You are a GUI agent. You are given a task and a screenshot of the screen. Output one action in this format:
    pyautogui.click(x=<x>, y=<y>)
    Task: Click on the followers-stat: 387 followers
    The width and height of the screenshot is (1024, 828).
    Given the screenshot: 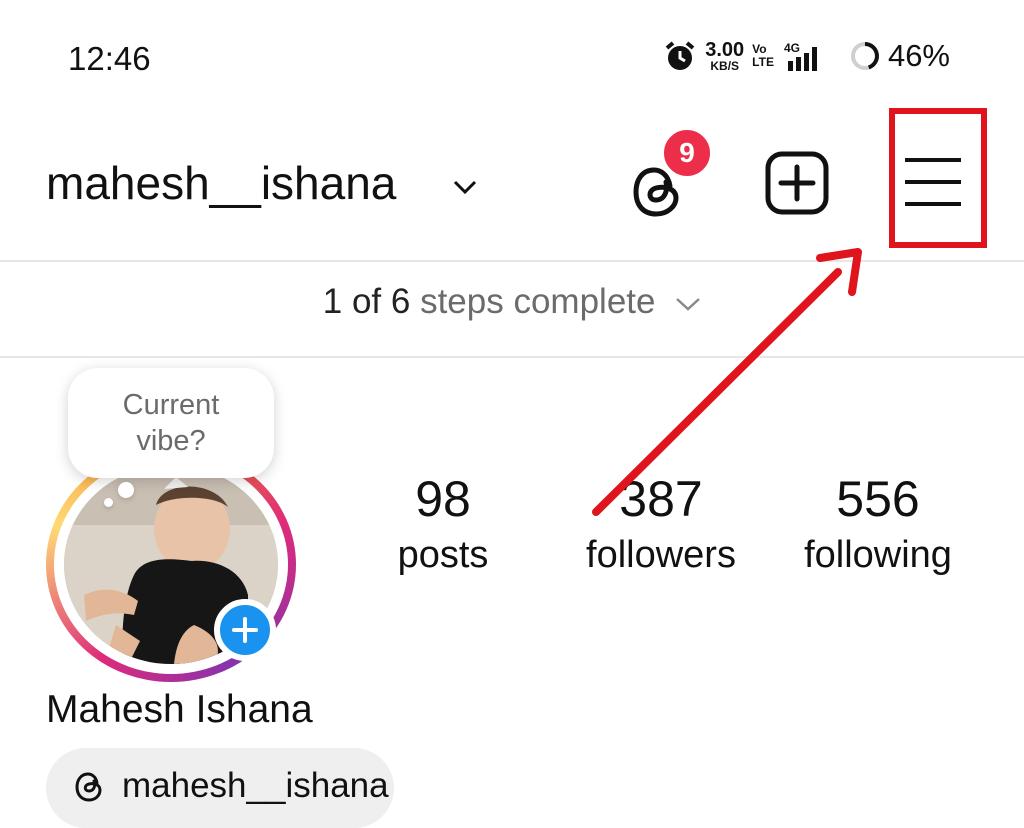 What is the action you would take?
    pyautogui.click(x=661, y=523)
    